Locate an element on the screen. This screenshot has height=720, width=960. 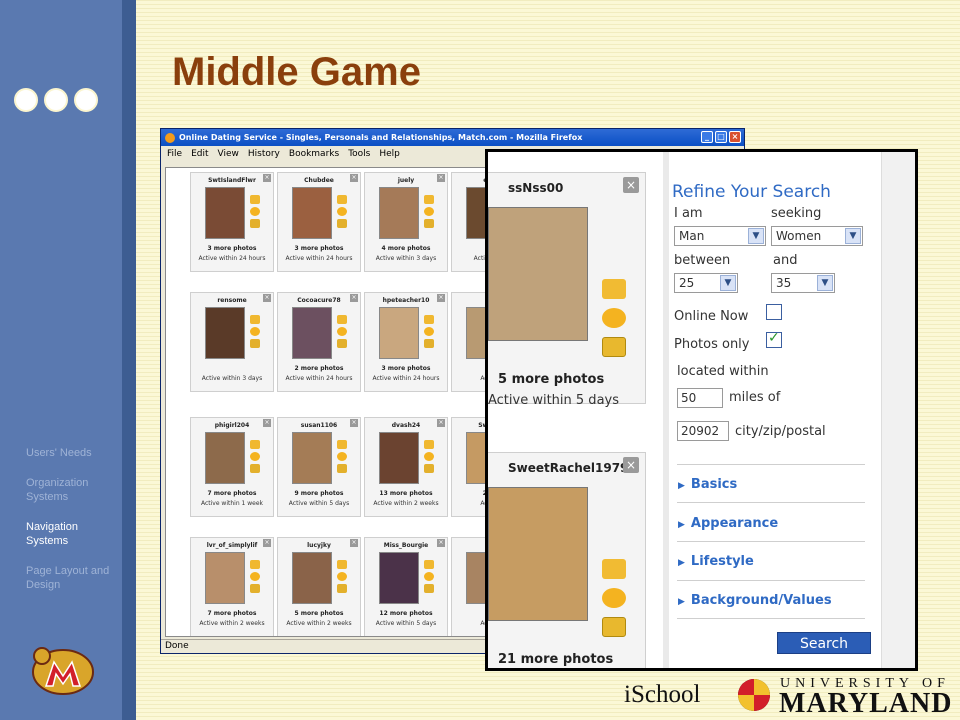
more-photos-link: 9 more photos is located at coordinates (319, 493).